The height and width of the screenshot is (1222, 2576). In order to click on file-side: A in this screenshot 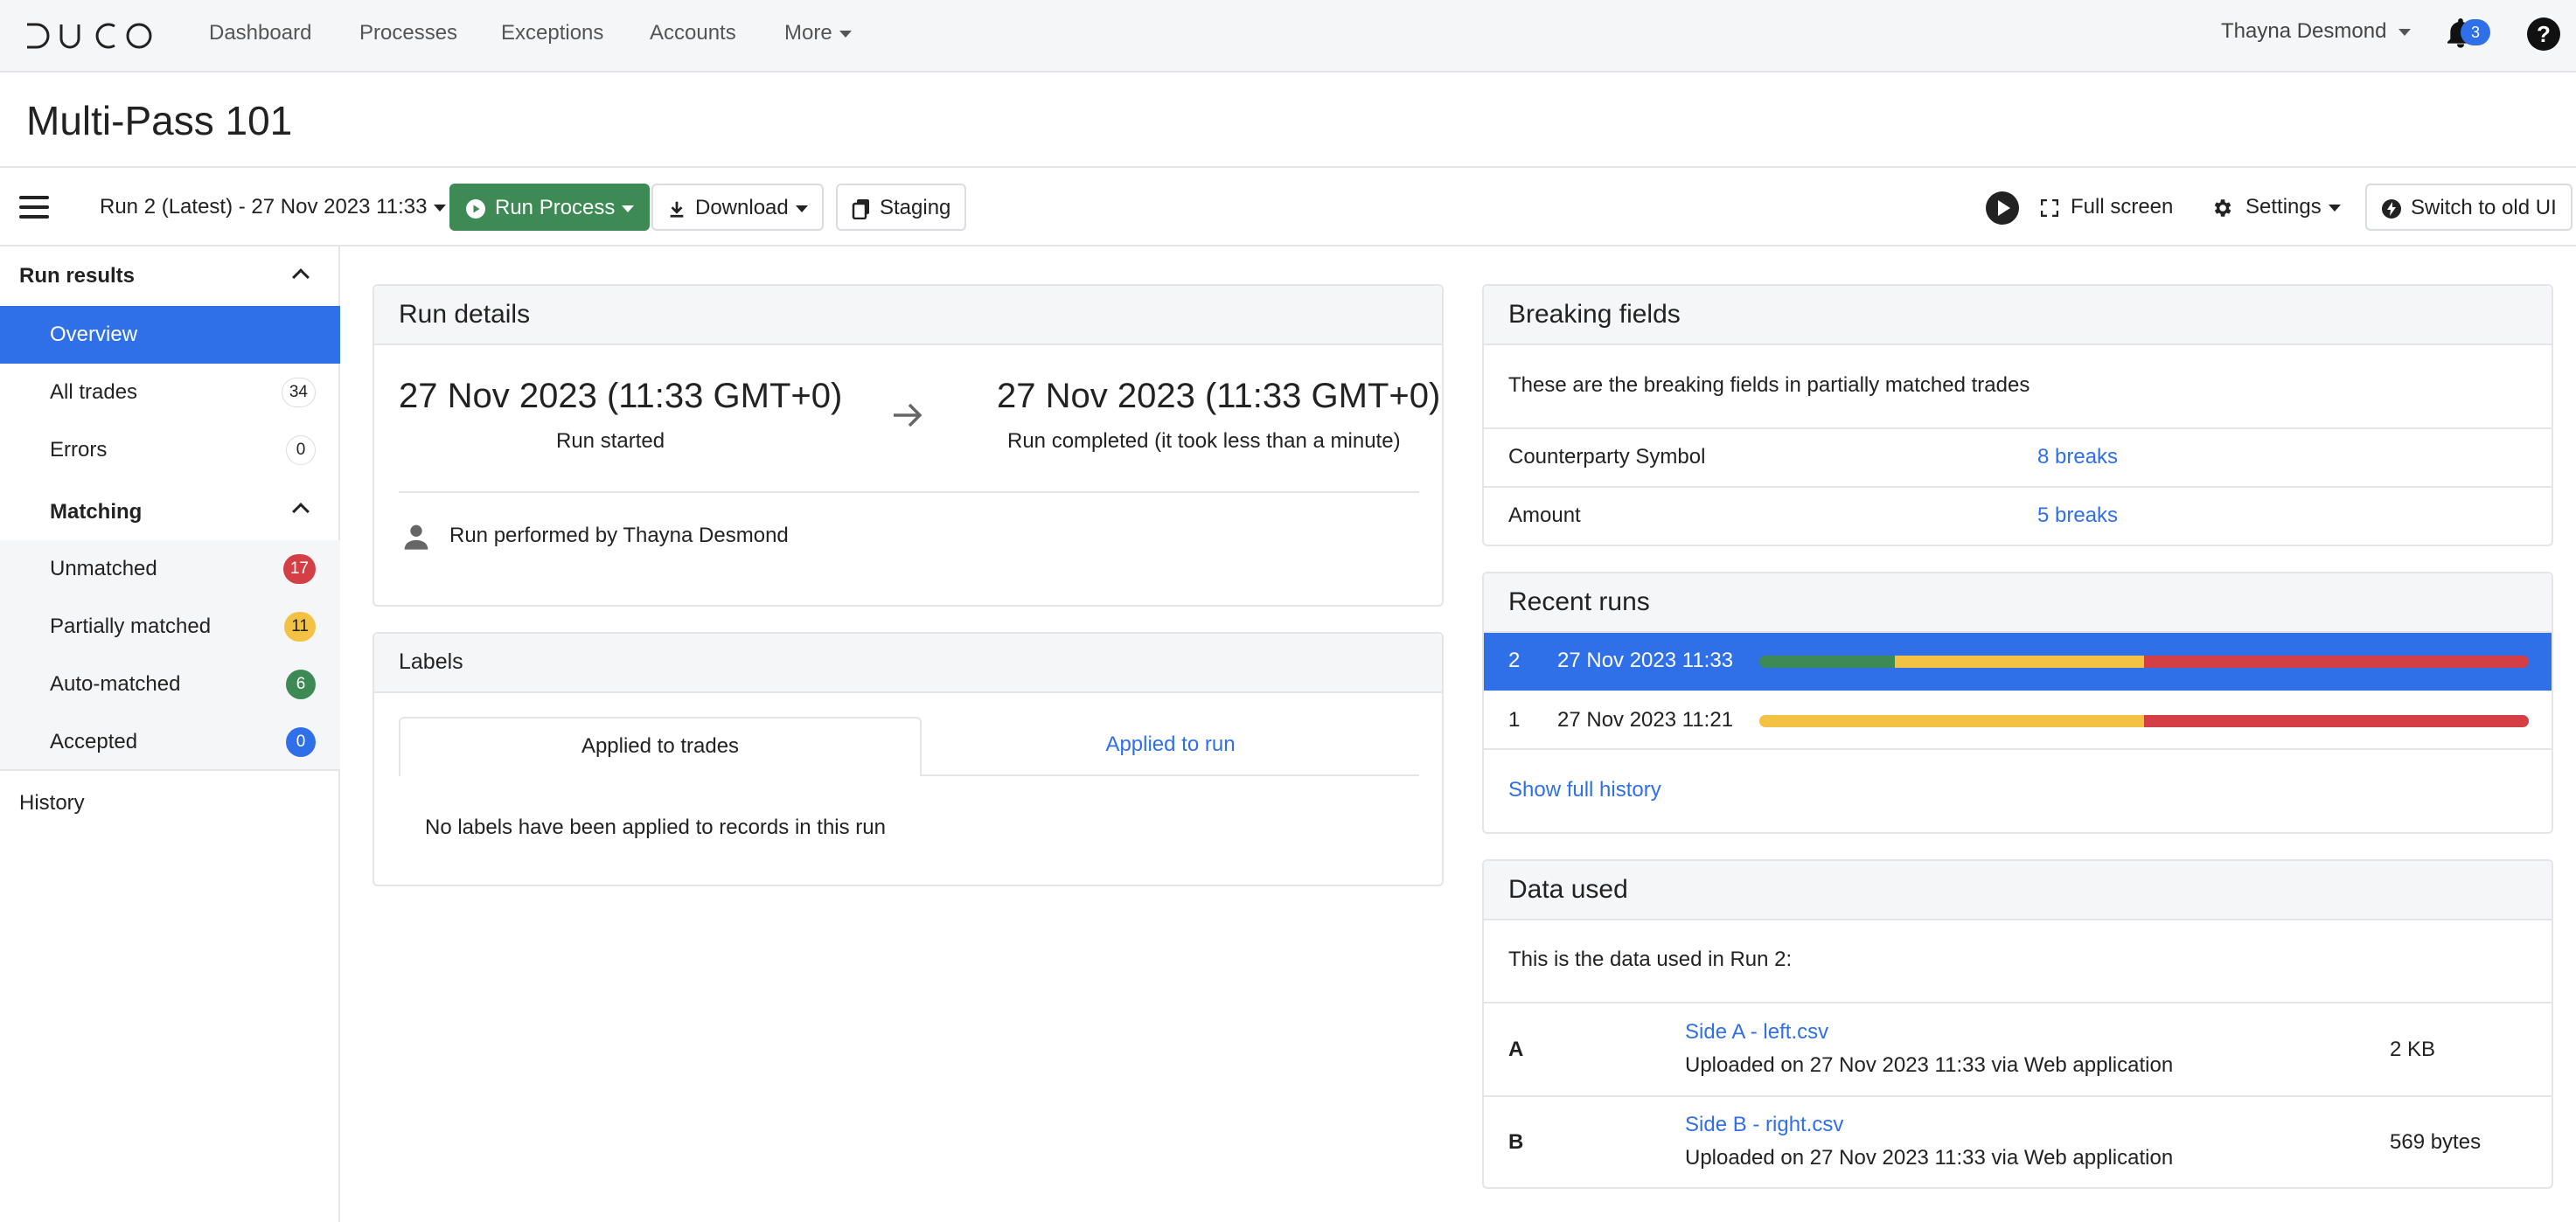, I will do `click(1516, 1049)`.